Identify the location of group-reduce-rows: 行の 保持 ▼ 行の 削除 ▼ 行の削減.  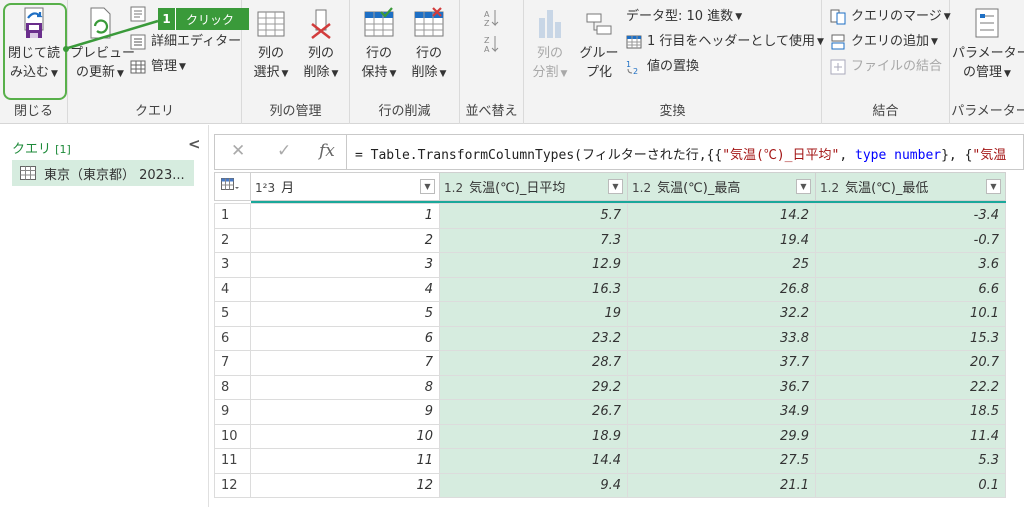
(405, 62).